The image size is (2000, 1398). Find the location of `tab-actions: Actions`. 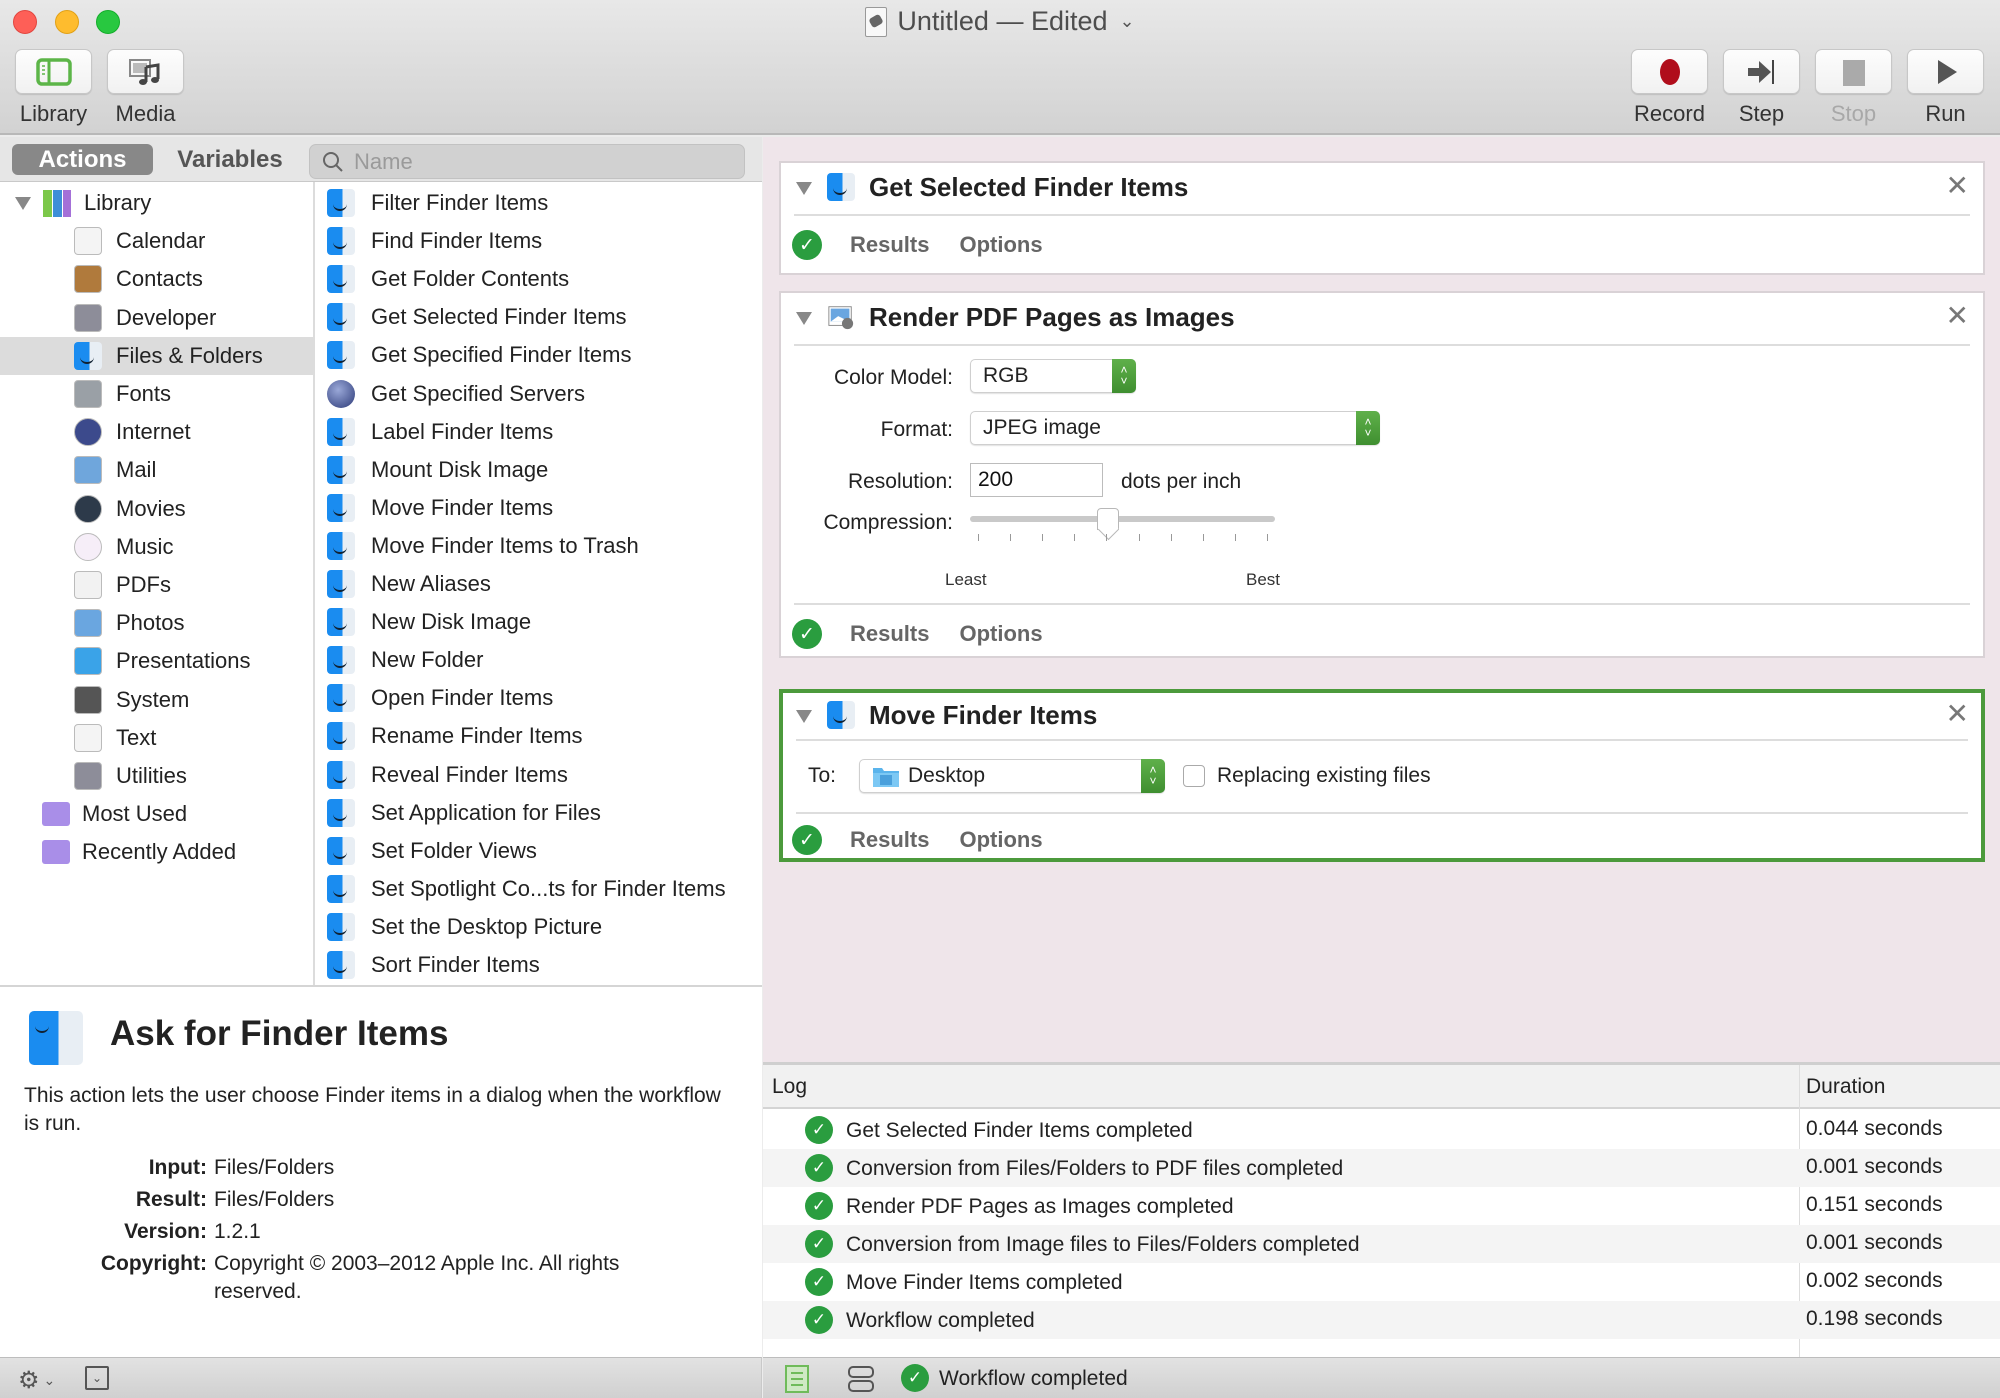

tab-actions: Actions is located at coordinates (82, 159).